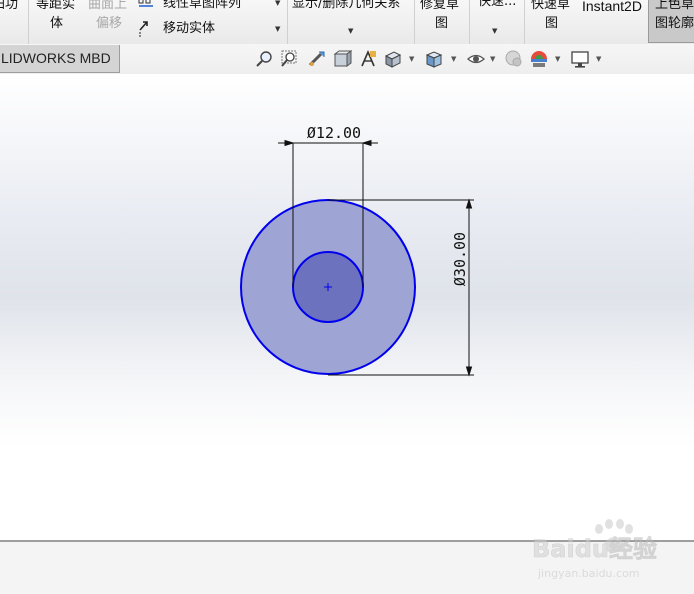 This screenshot has width=694, height=594. What do you see at coordinates (550, 7) in the screenshot?
I see `rapid-sketch-button-line1: 快速草` at bounding box center [550, 7].